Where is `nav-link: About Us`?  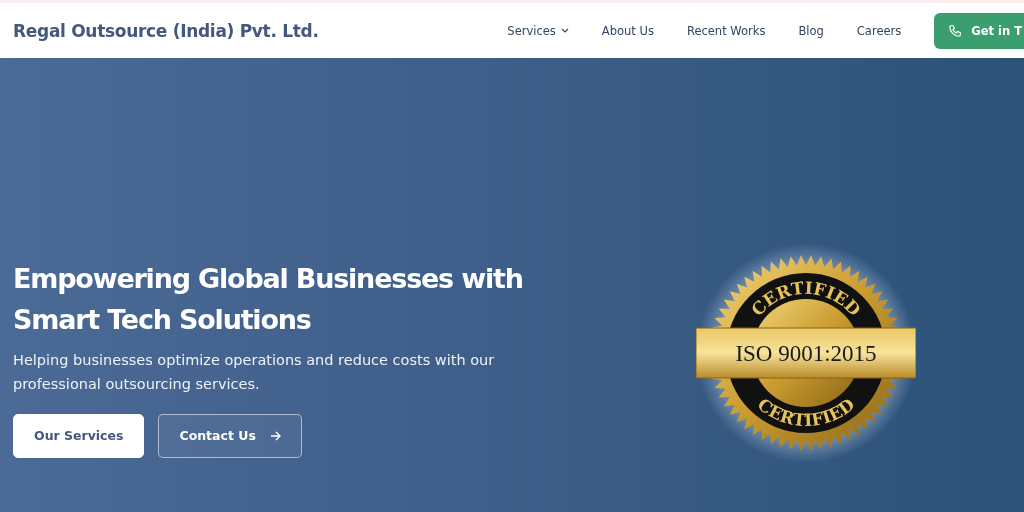 nav-link: About Us is located at coordinates (627, 30).